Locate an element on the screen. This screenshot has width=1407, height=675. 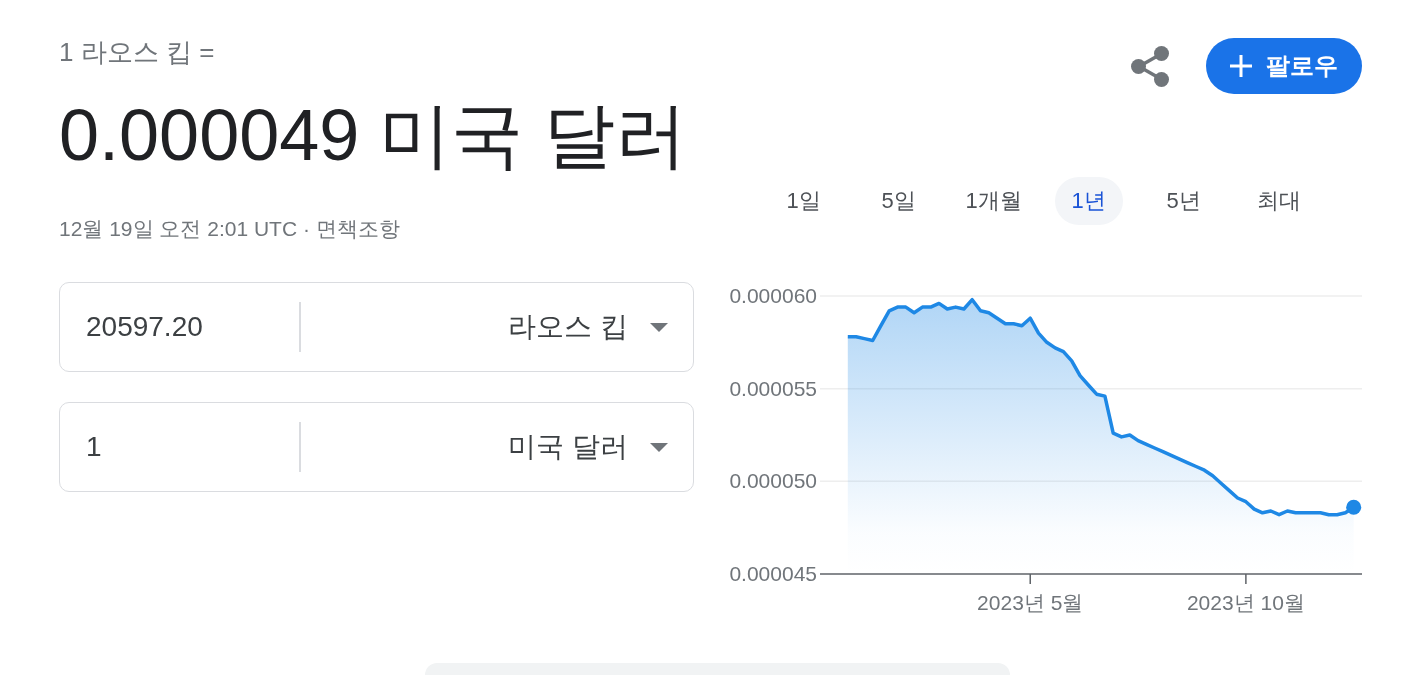
amount-field: 1 is located at coordinates (192, 447).